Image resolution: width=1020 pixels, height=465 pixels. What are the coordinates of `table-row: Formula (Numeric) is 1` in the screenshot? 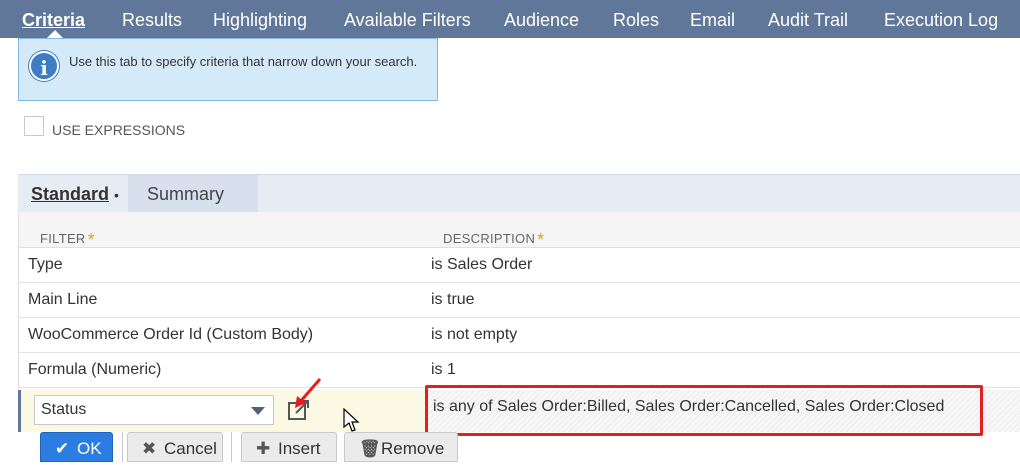 It's located at (519, 370).